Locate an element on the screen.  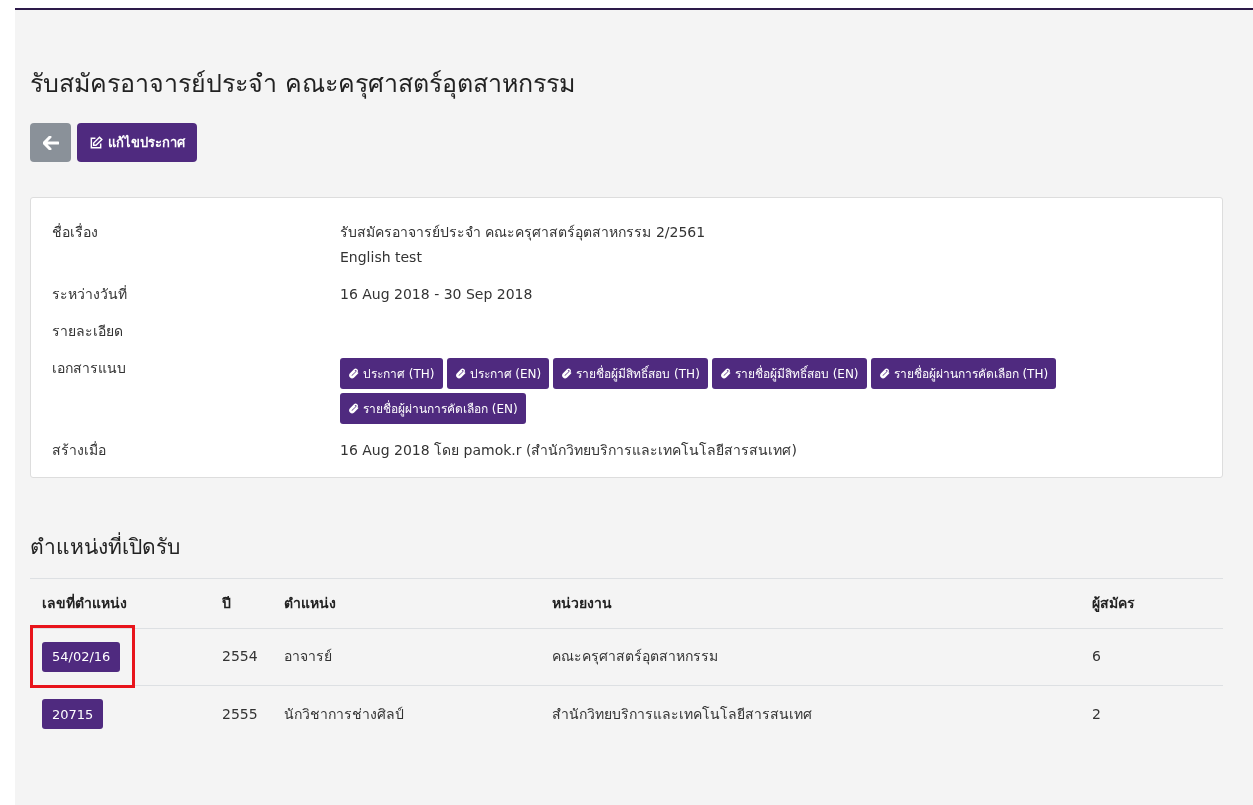
attachment-link: รายชื่อผู้มีสิทธิ์สอบ (EN) is located at coordinates (789, 374).